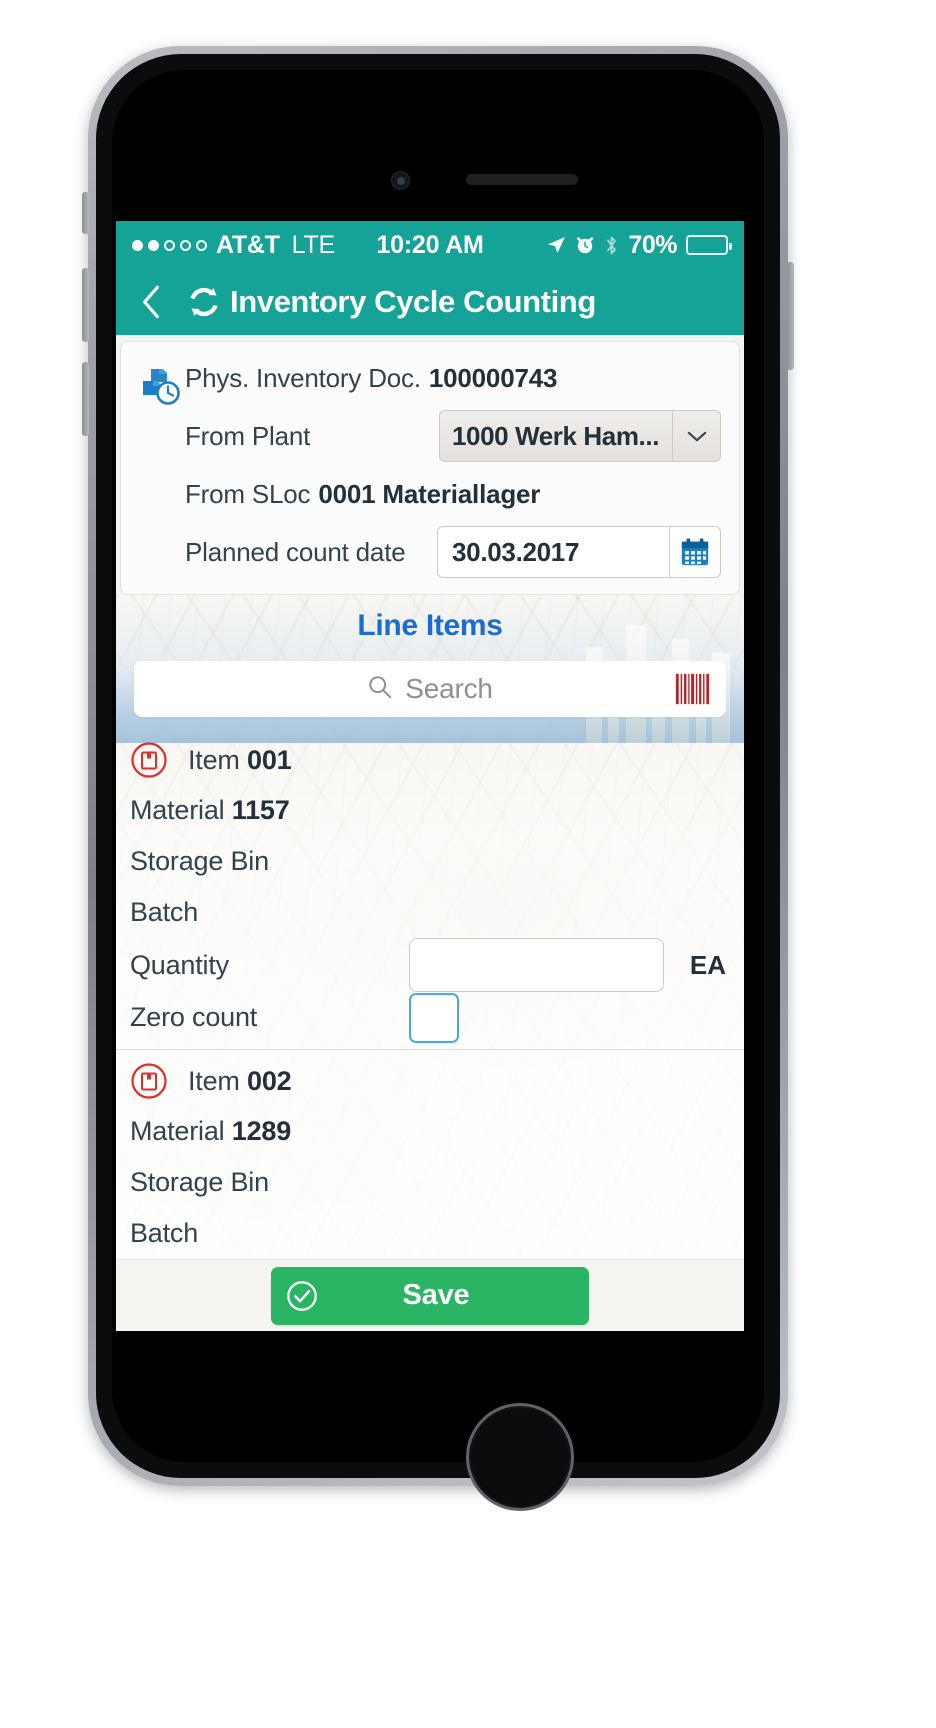  I want to click on navigation-title-group: Inventory Cycle Counting, so click(391, 302).